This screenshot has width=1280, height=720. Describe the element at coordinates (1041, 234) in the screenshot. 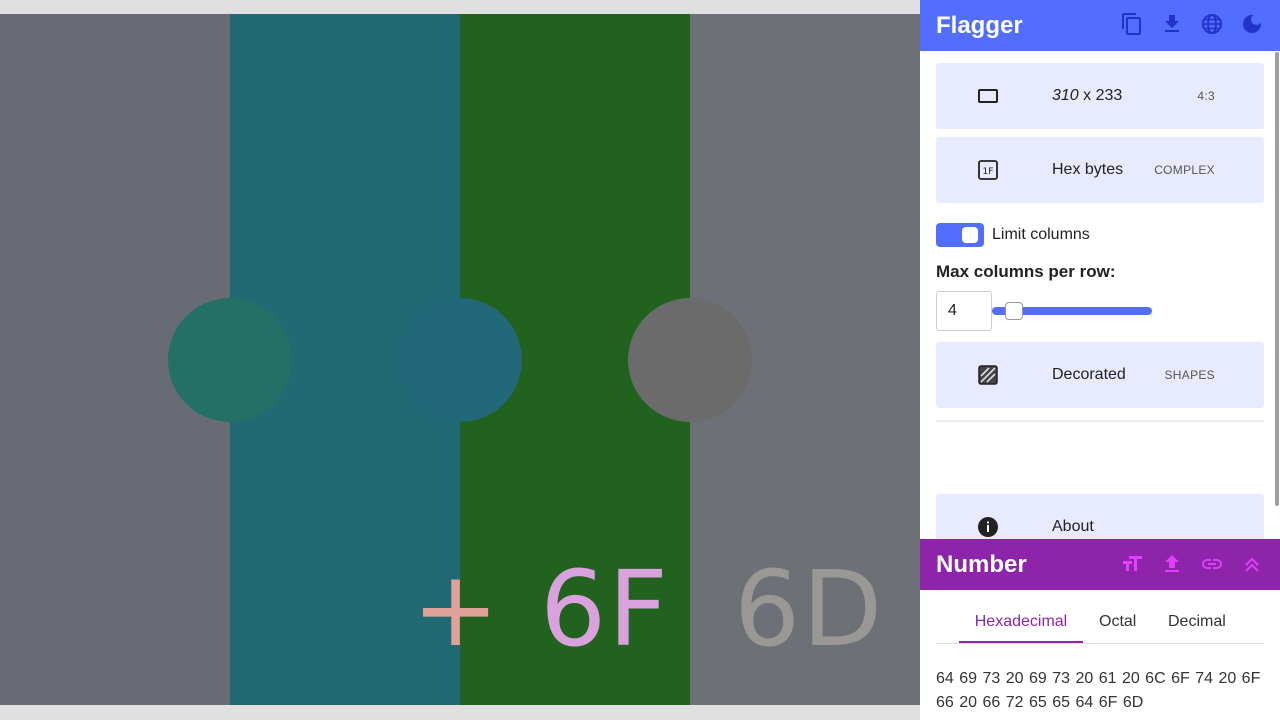

I see `limit-columns-label: Limit columns` at that location.